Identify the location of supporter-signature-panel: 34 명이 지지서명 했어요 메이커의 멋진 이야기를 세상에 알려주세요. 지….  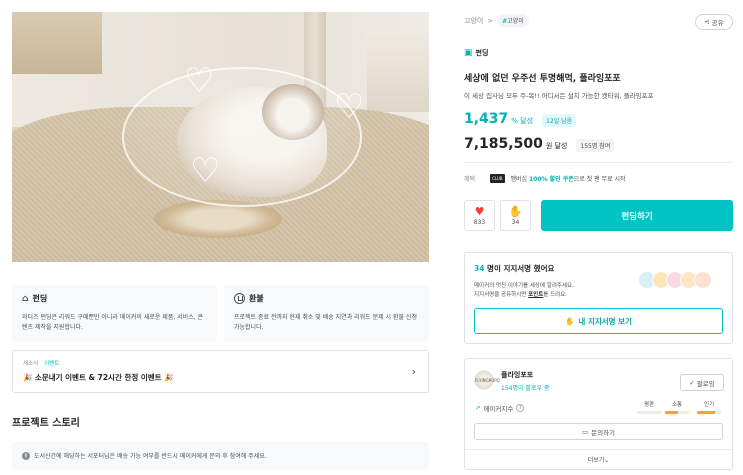
(598, 298).